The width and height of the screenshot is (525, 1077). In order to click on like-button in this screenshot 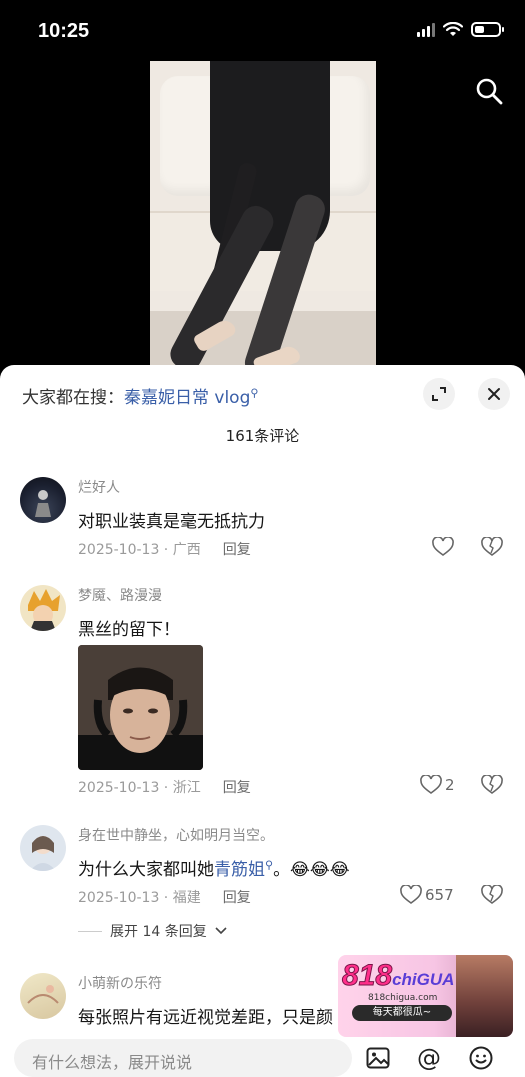, I will do `click(443, 547)`.